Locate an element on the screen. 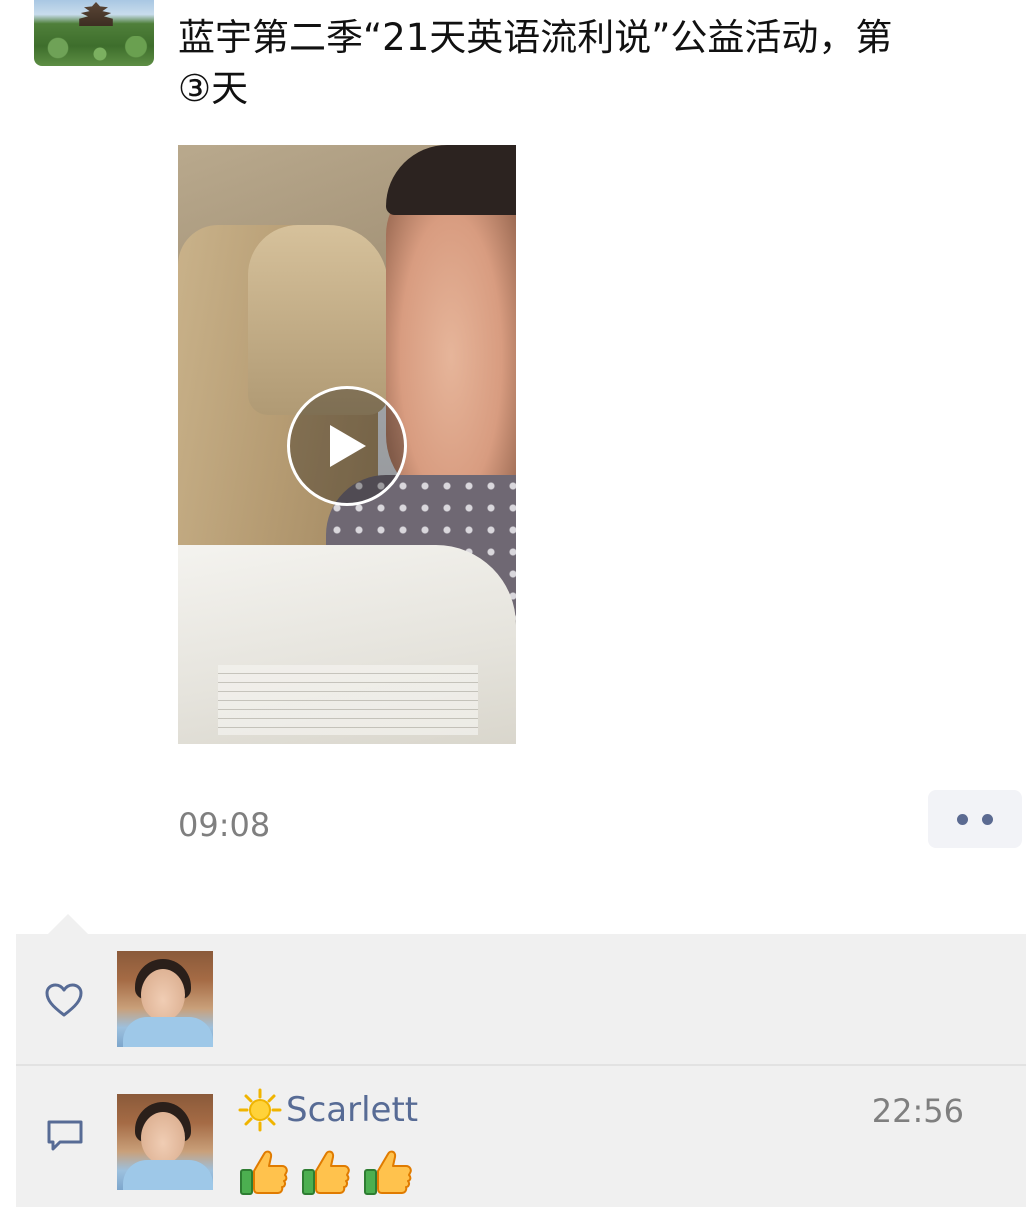  lotus-field-image is located at coordinates (94, 51).